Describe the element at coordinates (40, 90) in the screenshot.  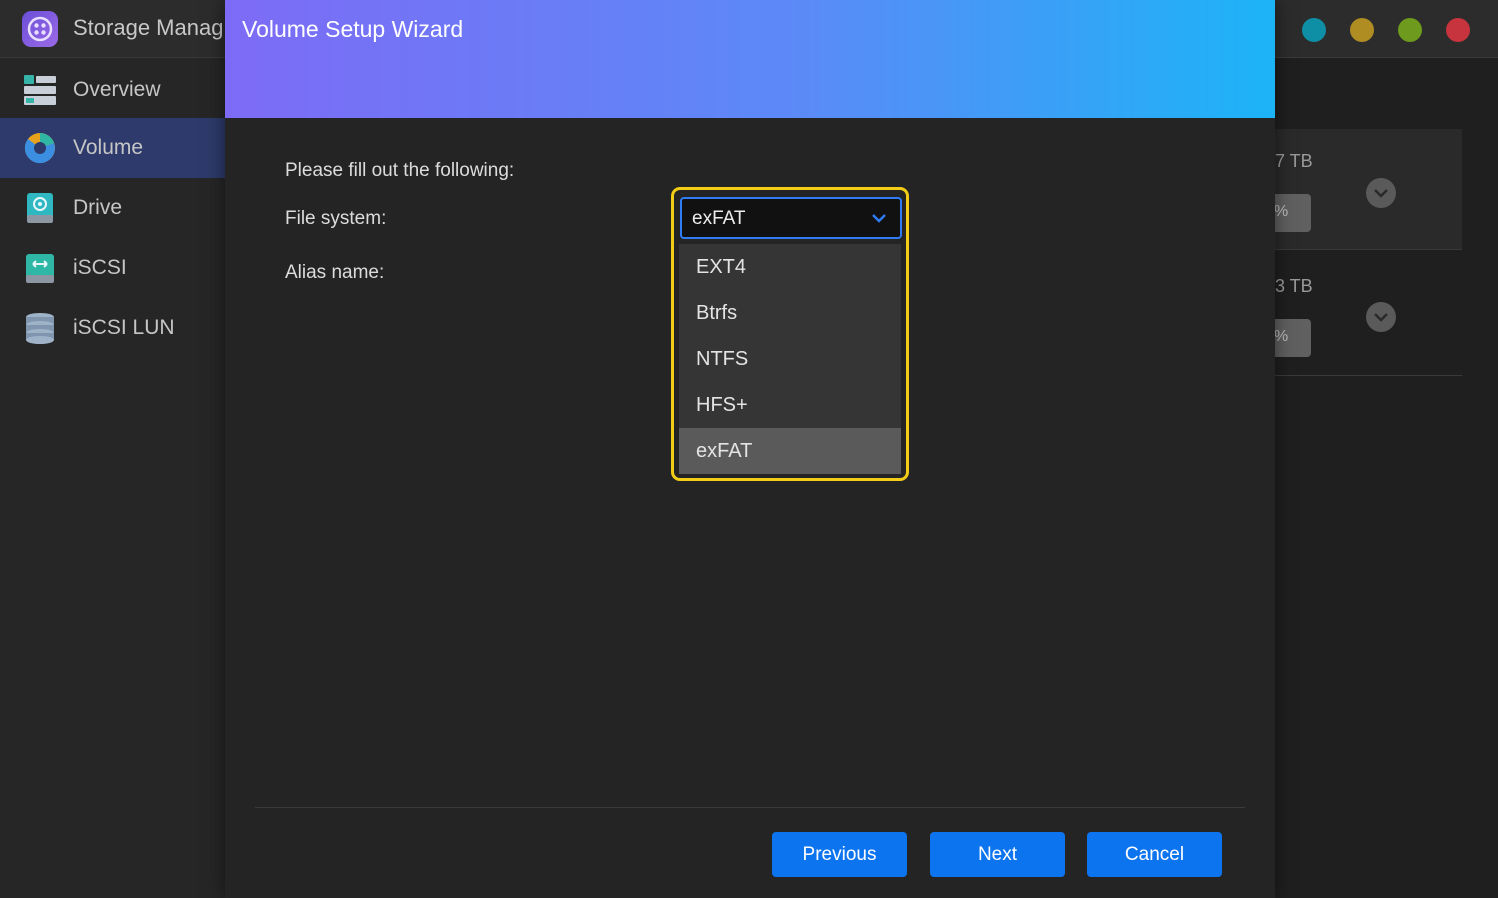
I see `overview-icon` at that location.